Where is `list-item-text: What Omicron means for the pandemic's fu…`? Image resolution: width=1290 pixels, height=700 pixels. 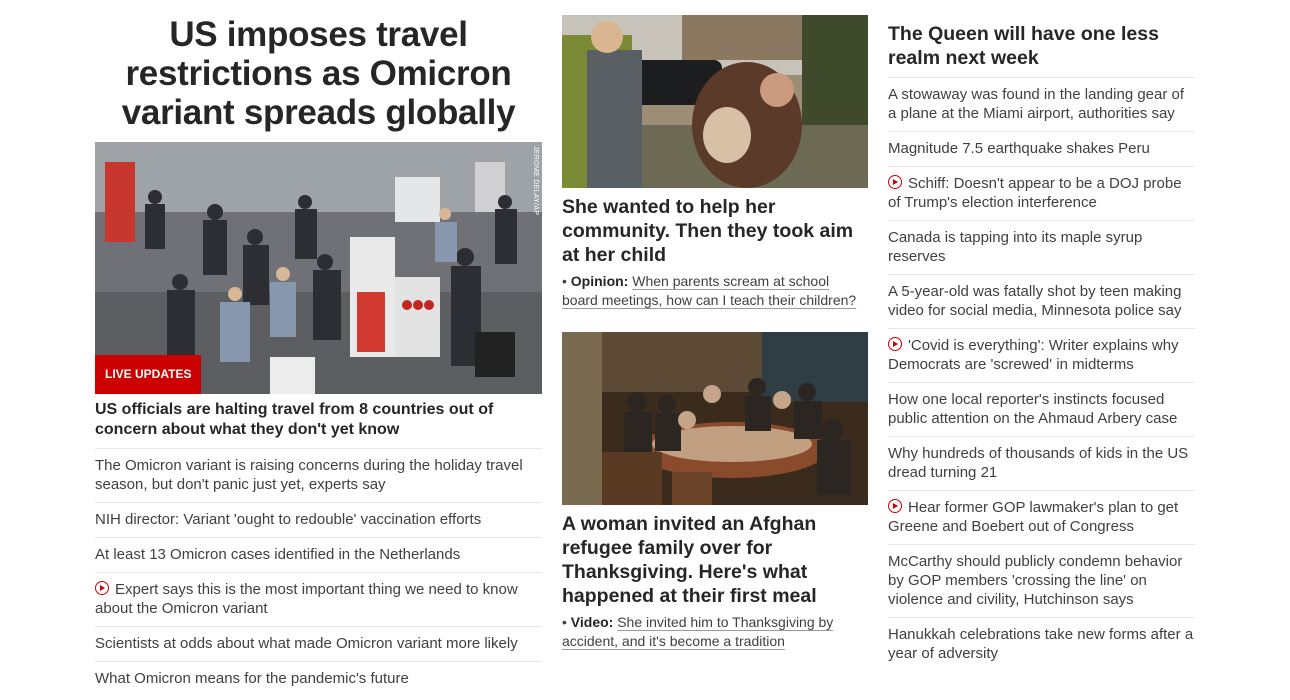 list-item-text: What Omicron means for the pandemic's fu… is located at coordinates (252, 678).